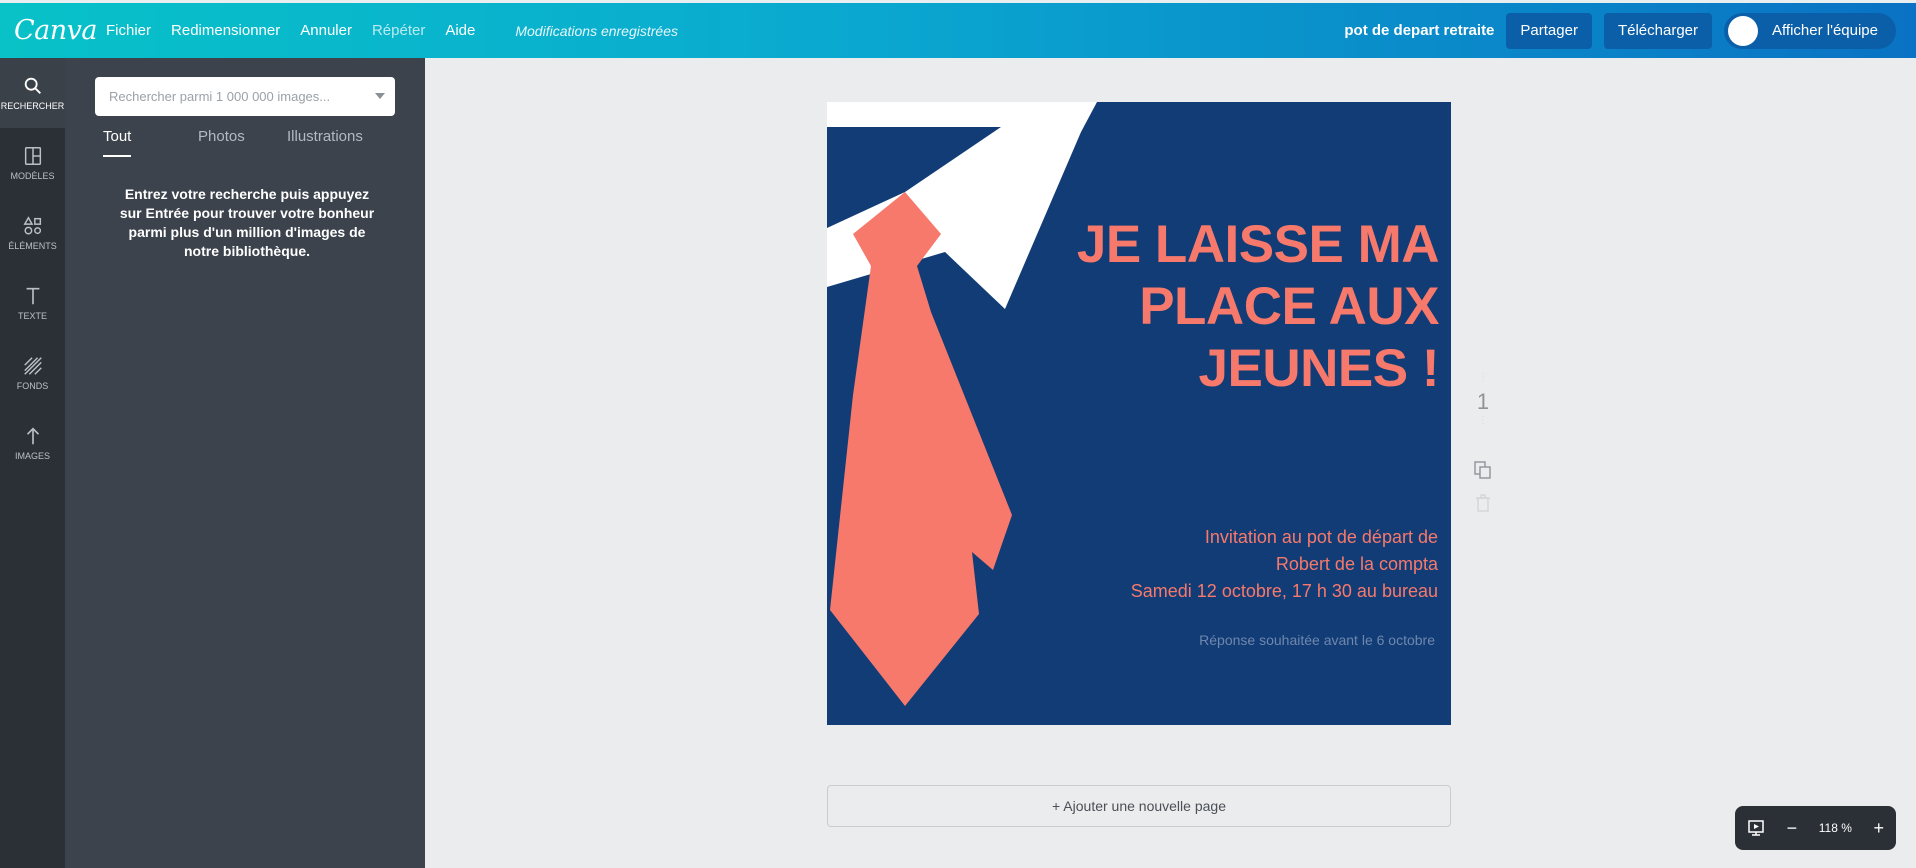 This screenshot has width=1916, height=868. I want to click on show-team-button: Afficher l'équipe, so click(1810, 30).